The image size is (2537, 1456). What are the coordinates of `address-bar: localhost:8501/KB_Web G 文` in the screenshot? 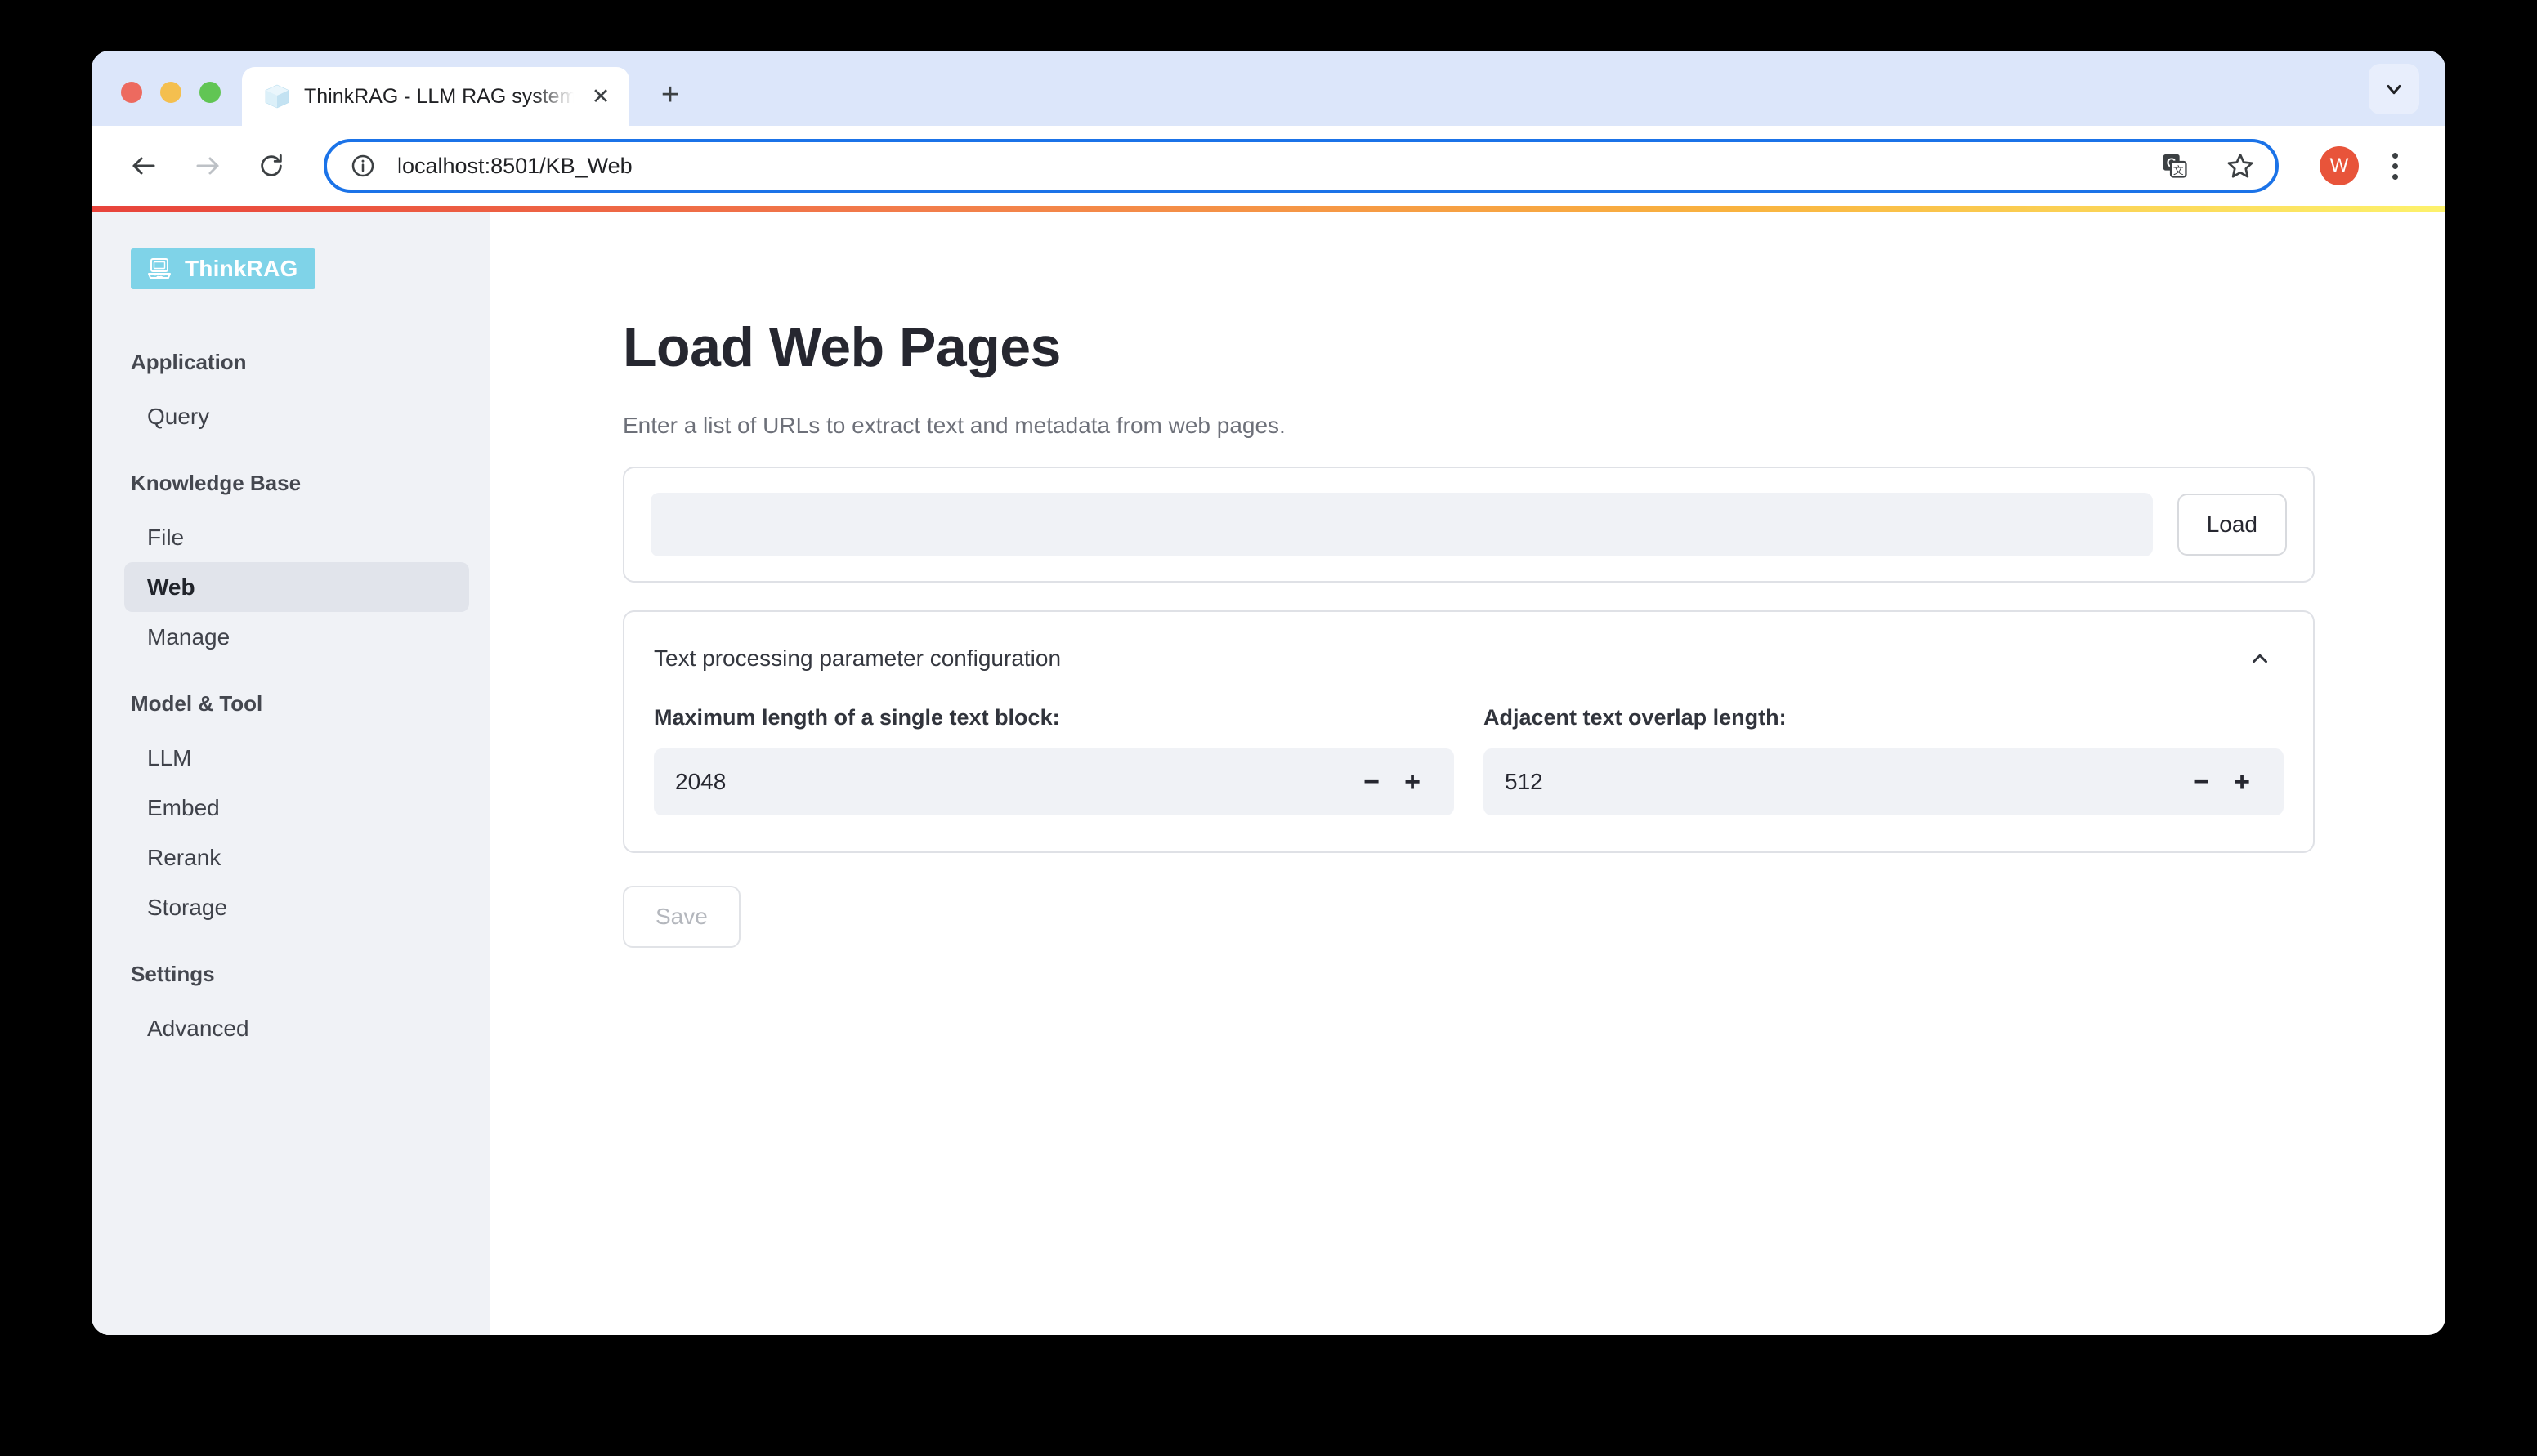 It's located at (1301, 166).